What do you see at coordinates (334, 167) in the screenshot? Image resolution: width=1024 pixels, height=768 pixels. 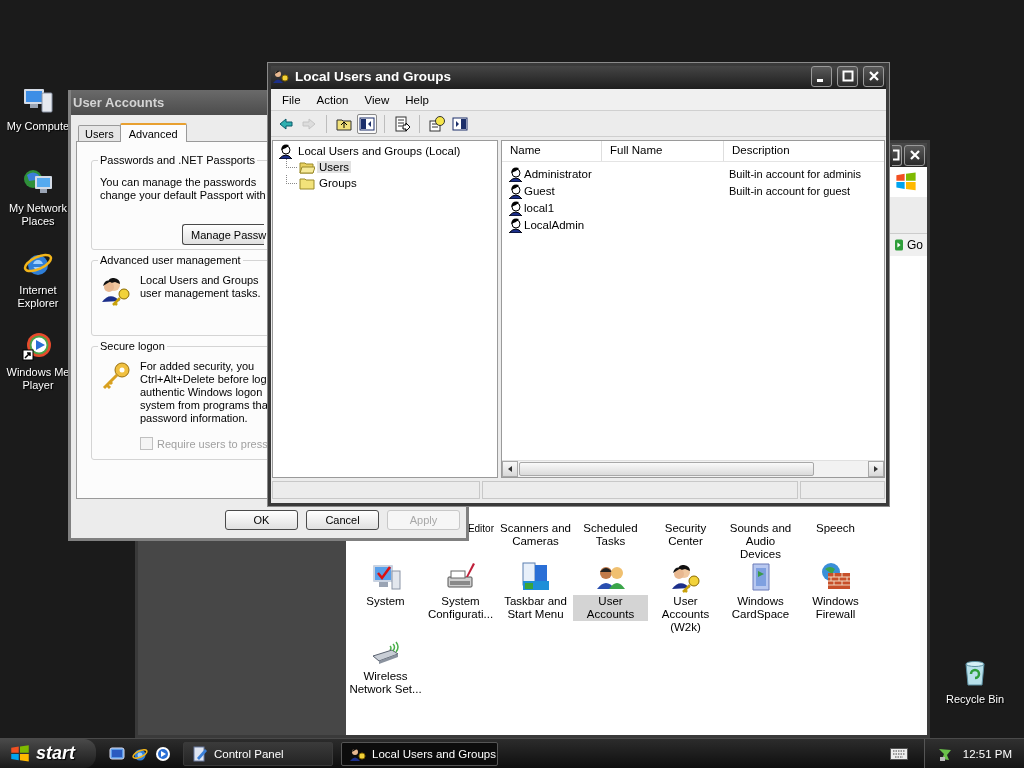 I see `tree-item: Users` at bounding box center [334, 167].